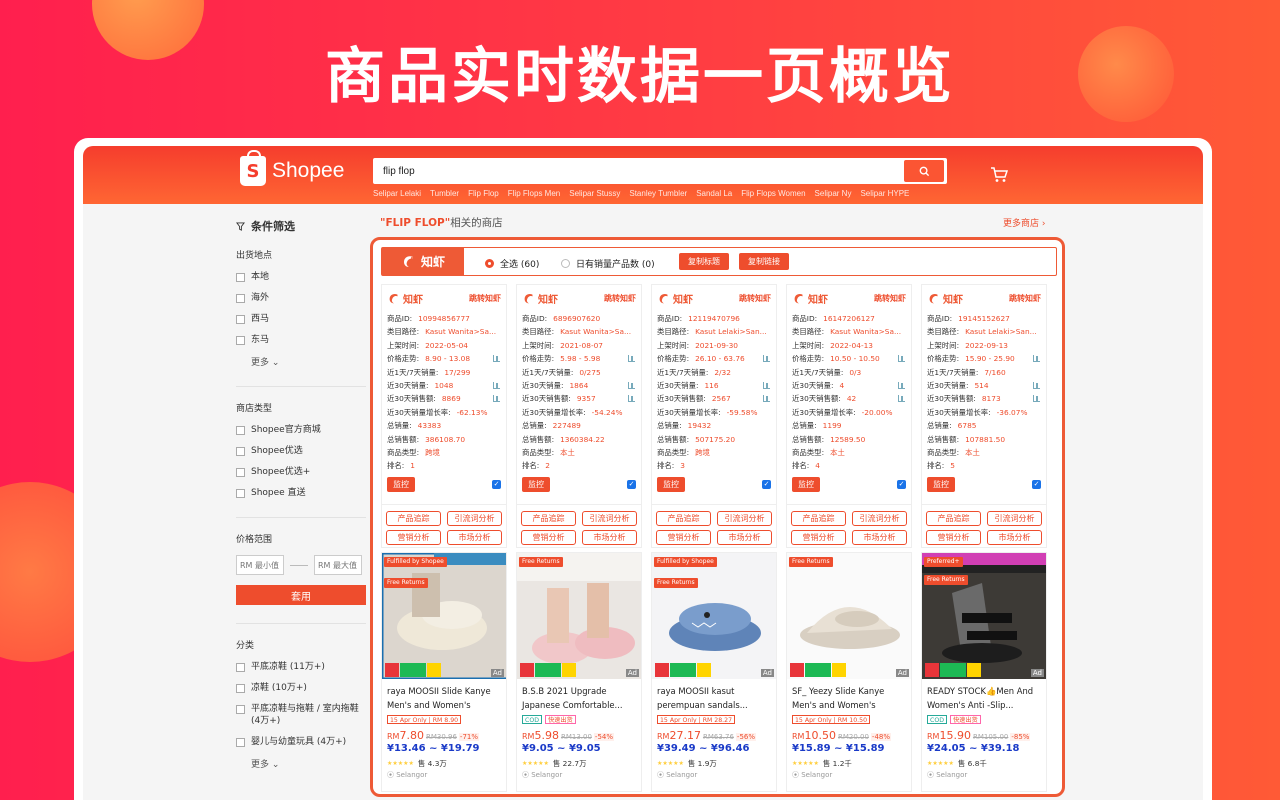  Describe the element at coordinates (483, 193) in the screenshot. I see `suggestion-link: Flip Flop` at that location.